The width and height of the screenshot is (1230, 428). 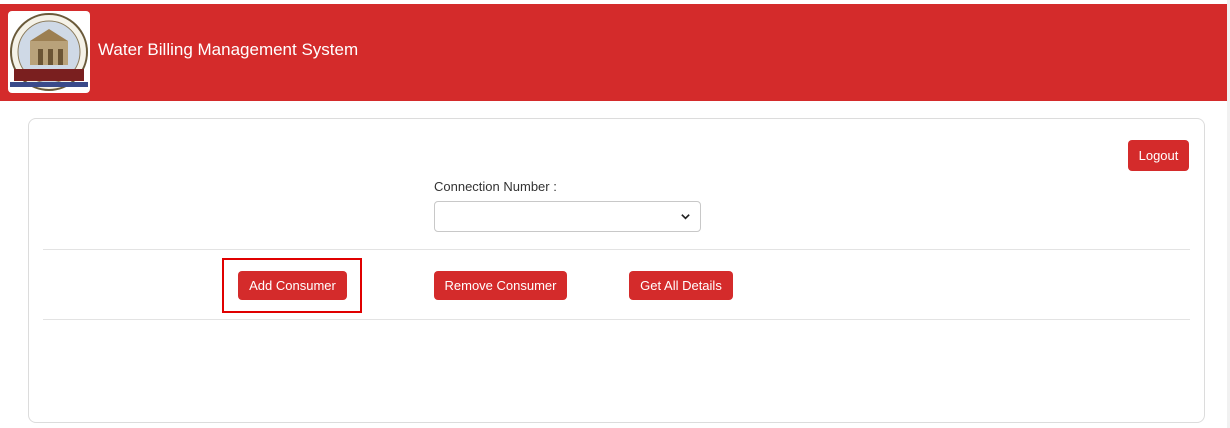 What do you see at coordinates (616, 249) in the screenshot?
I see `divider-top` at bounding box center [616, 249].